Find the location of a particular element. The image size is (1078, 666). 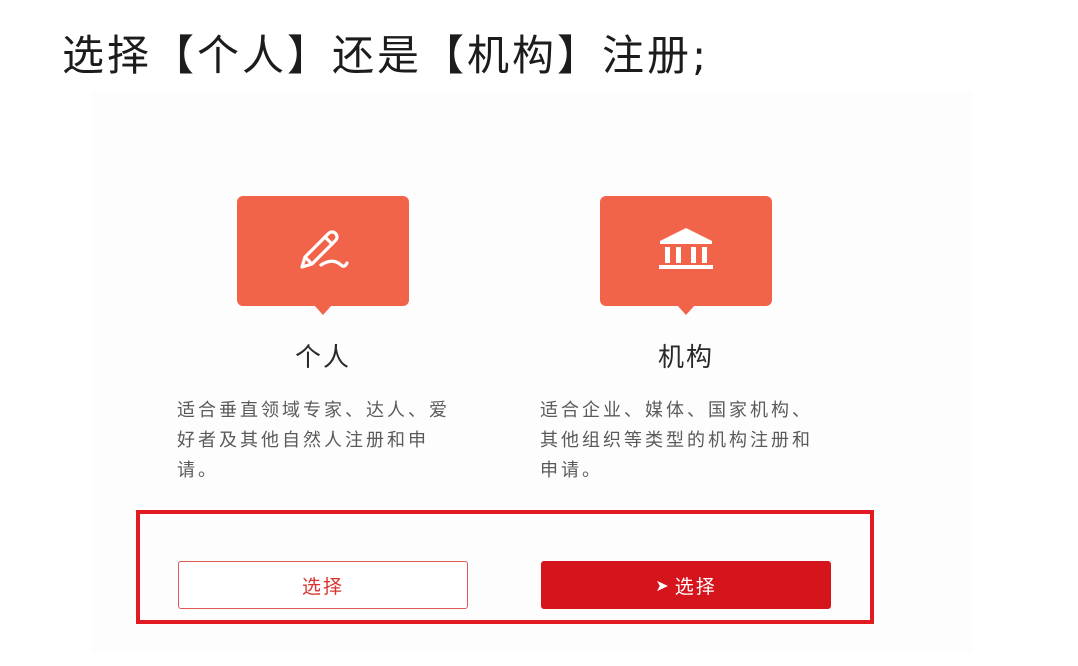

select-organization-button-label: 选择 is located at coordinates (695, 586).